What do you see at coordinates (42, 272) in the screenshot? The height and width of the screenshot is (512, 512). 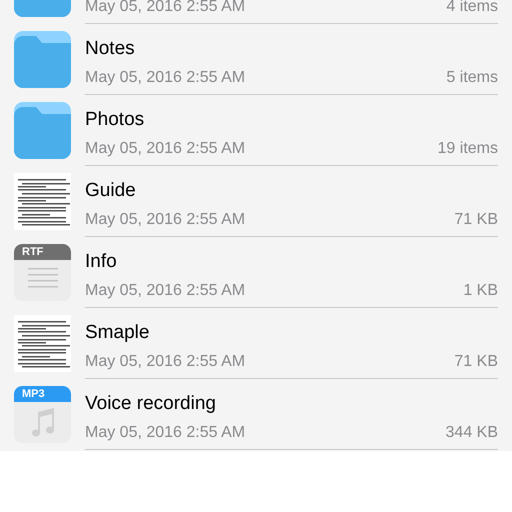 I see `rtf-file-icon: RTF` at bounding box center [42, 272].